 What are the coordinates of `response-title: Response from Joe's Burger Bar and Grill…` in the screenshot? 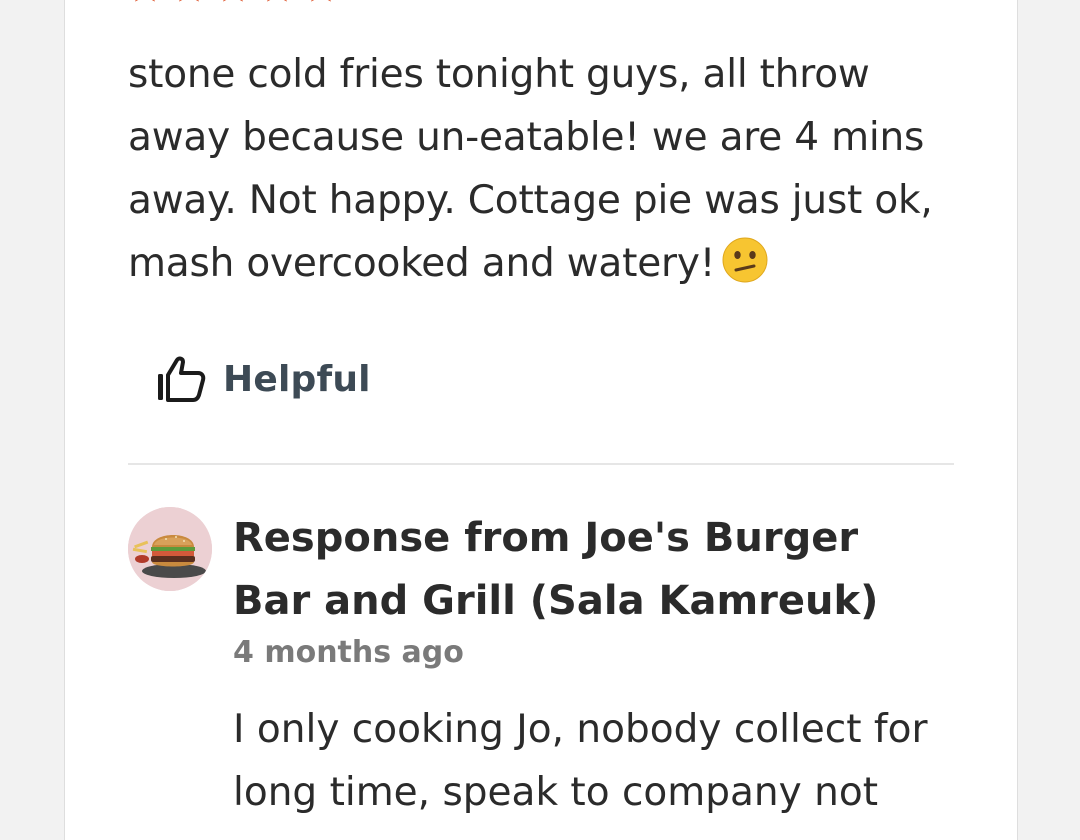 It's located at (556, 569).